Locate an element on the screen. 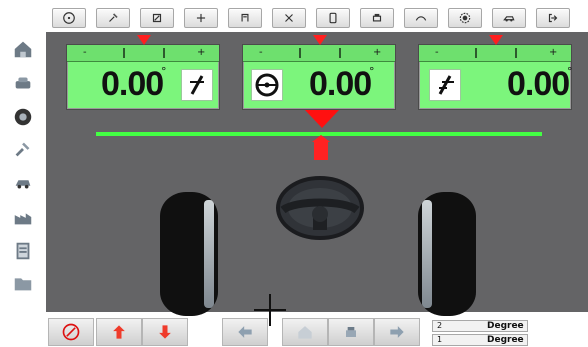 This screenshot has width=588, height=347. legend-row: 1 Degree is located at coordinates (480, 340).